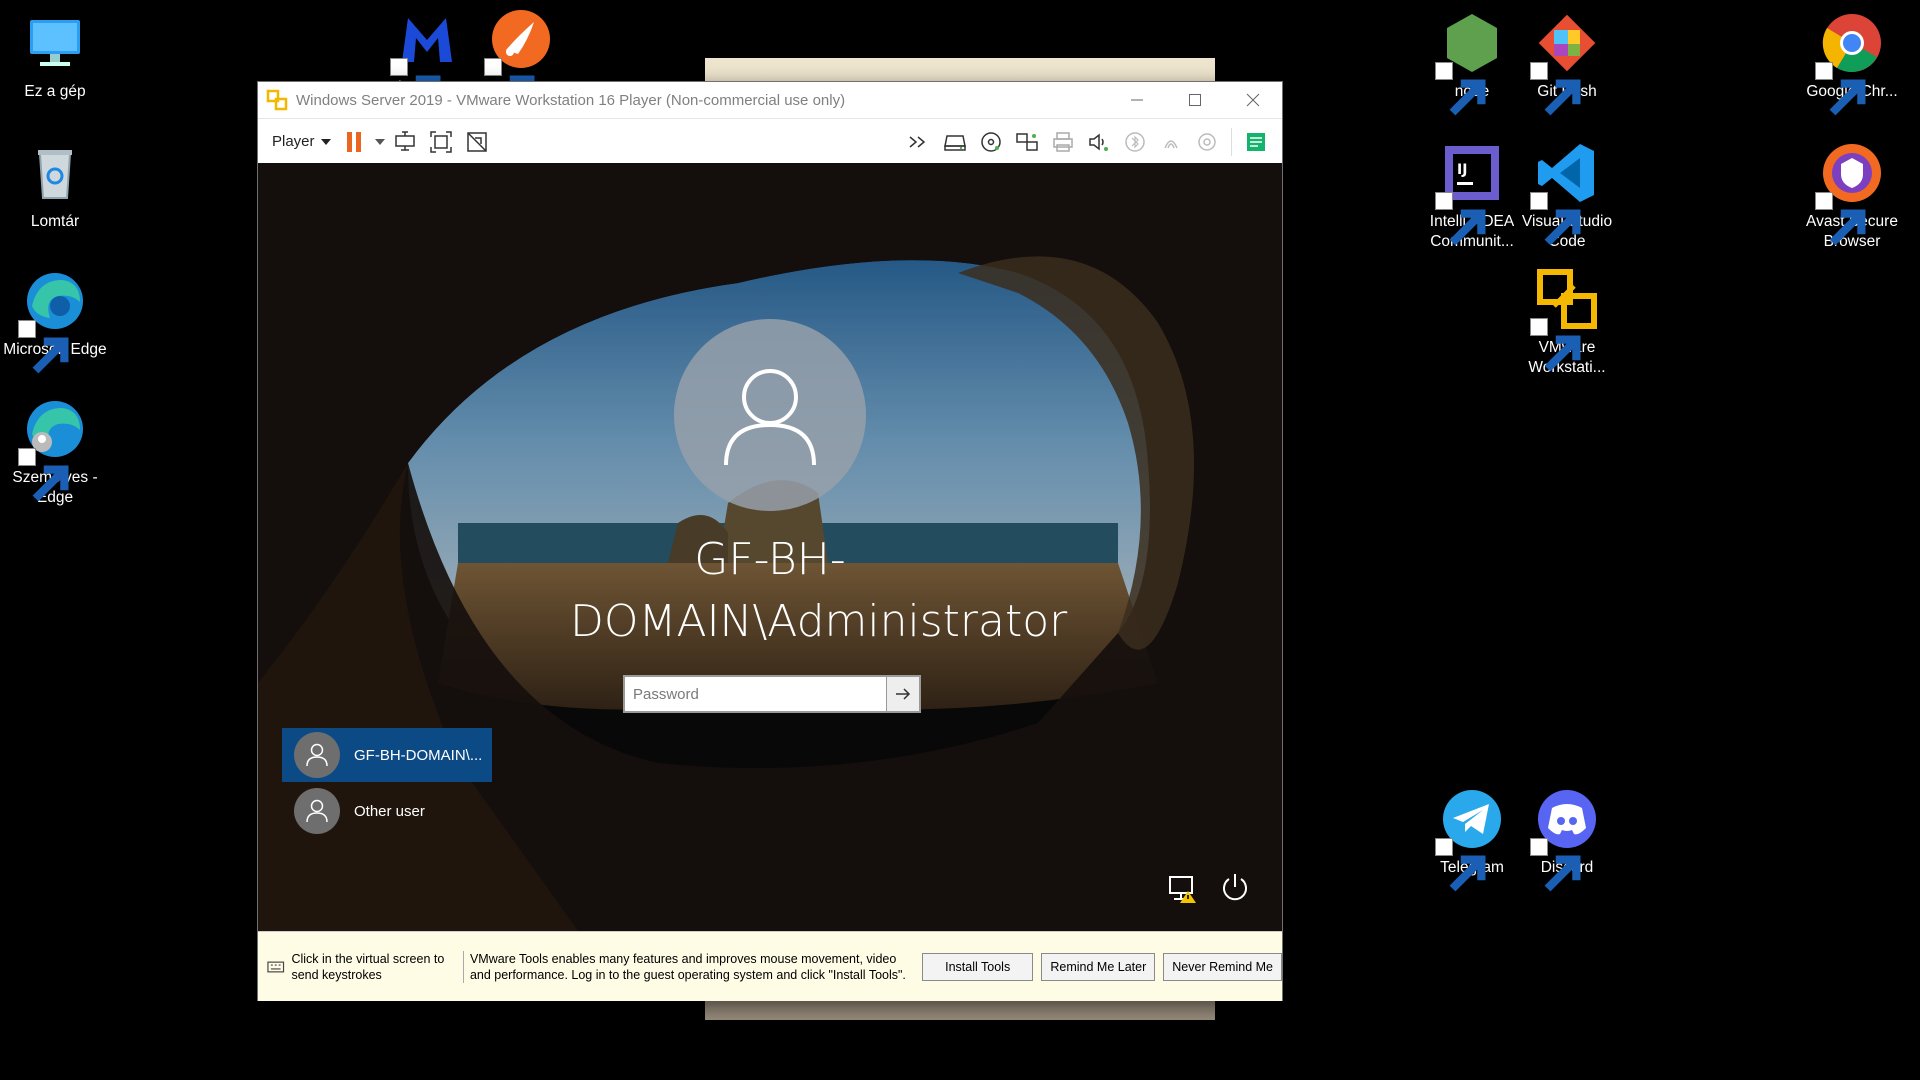 The image size is (1920, 1080). I want to click on edge-icon, so click(53, 321).